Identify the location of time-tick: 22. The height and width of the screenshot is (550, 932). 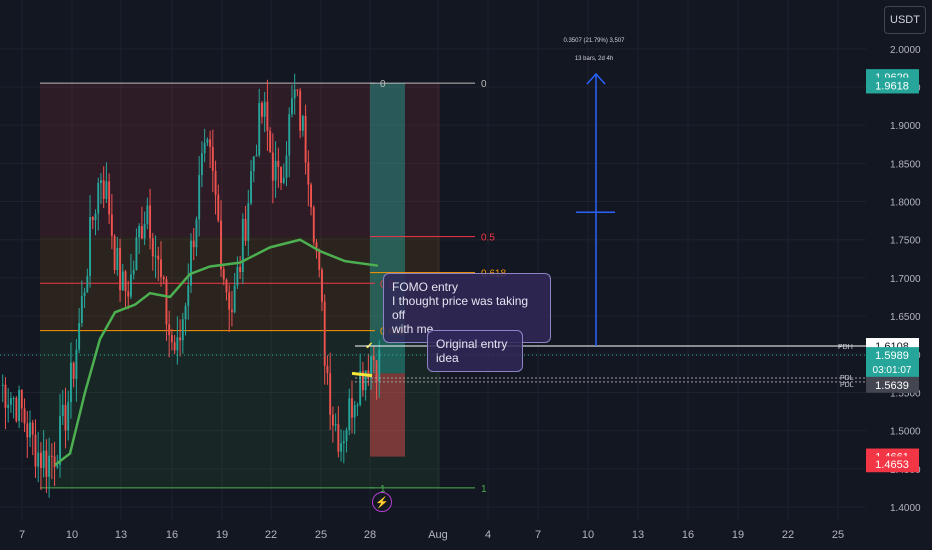
(271, 535).